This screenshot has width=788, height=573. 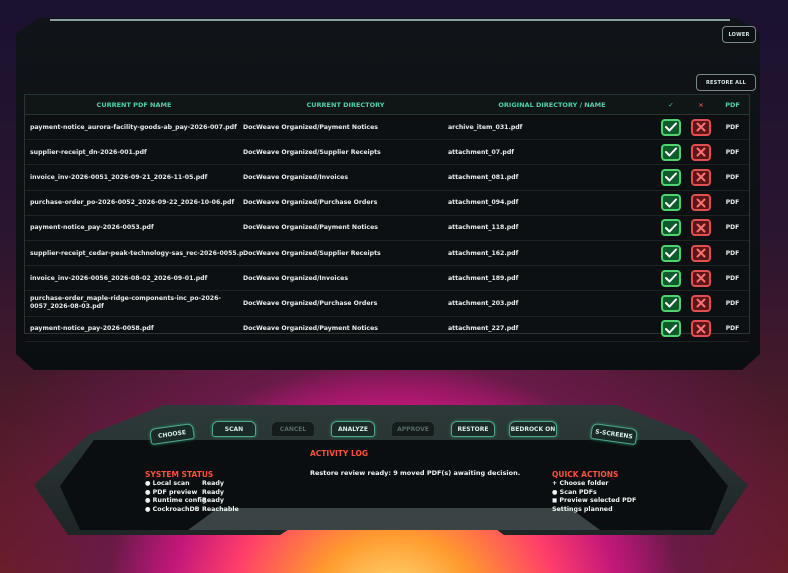 What do you see at coordinates (312, 253) in the screenshot?
I see `current-directory: DocWeave Organized/Supplier Receipts` at bounding box center [312, 253].